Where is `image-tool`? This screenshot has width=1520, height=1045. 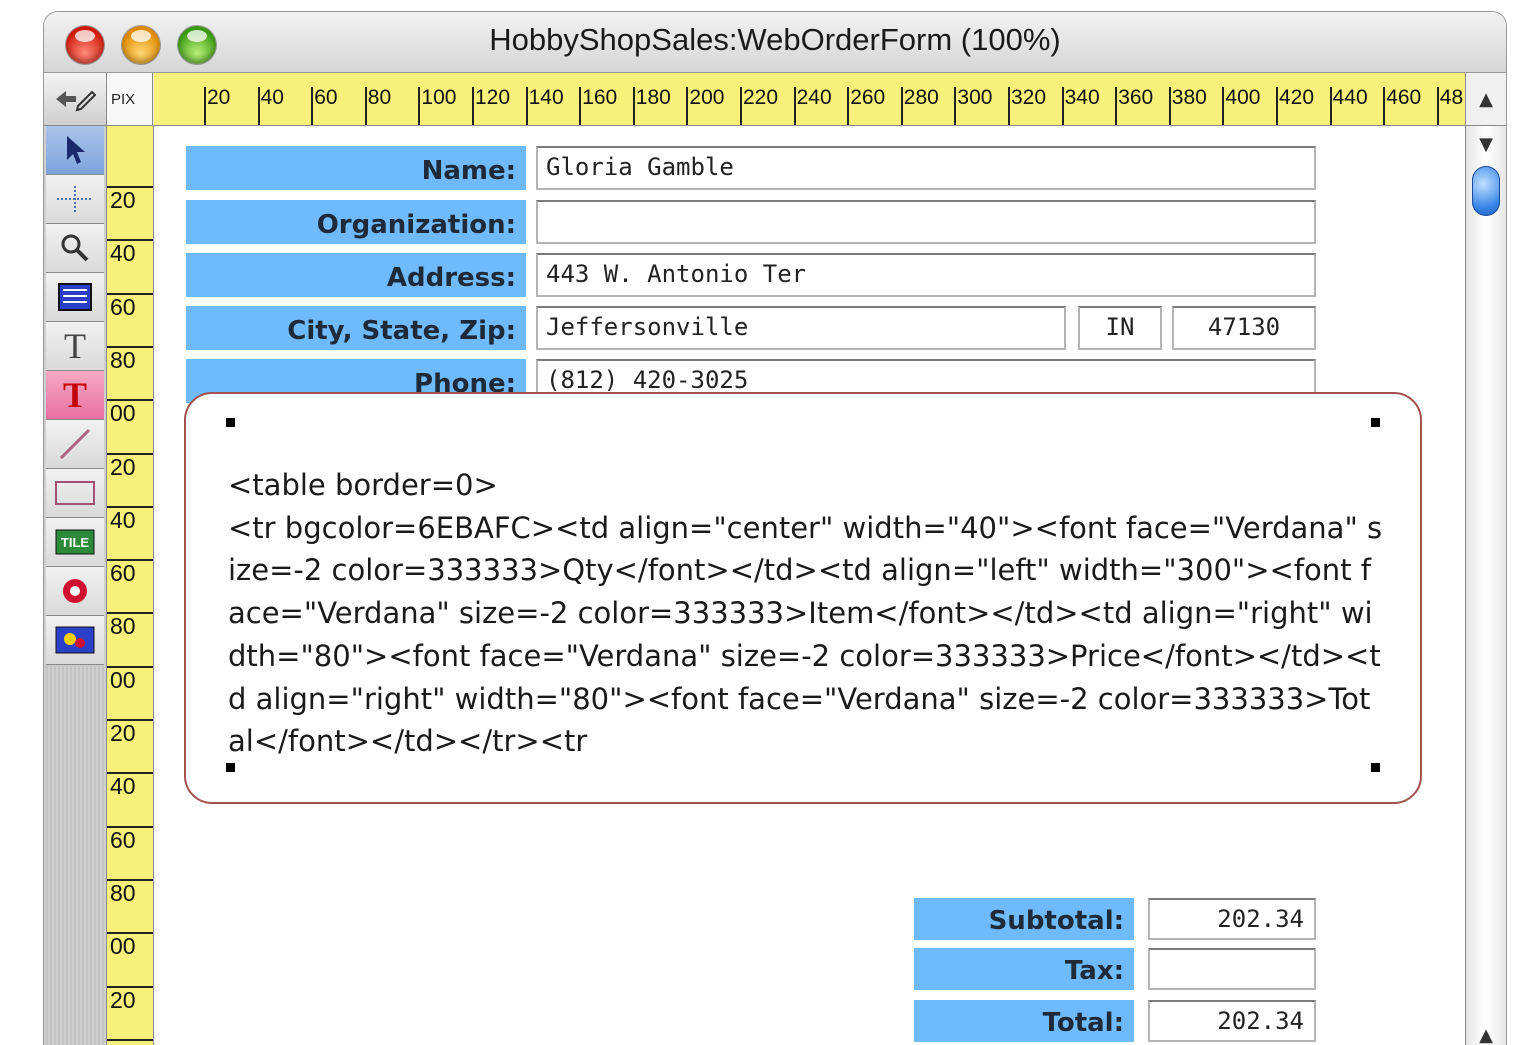 image-tool is located at coordinates (75, 640).